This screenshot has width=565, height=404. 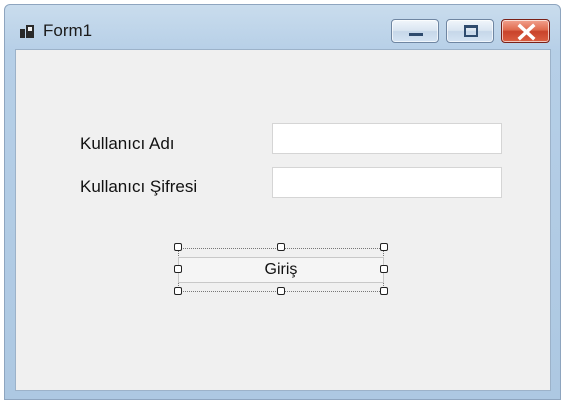 I want to click on username-field, so click(x=387, y=138).